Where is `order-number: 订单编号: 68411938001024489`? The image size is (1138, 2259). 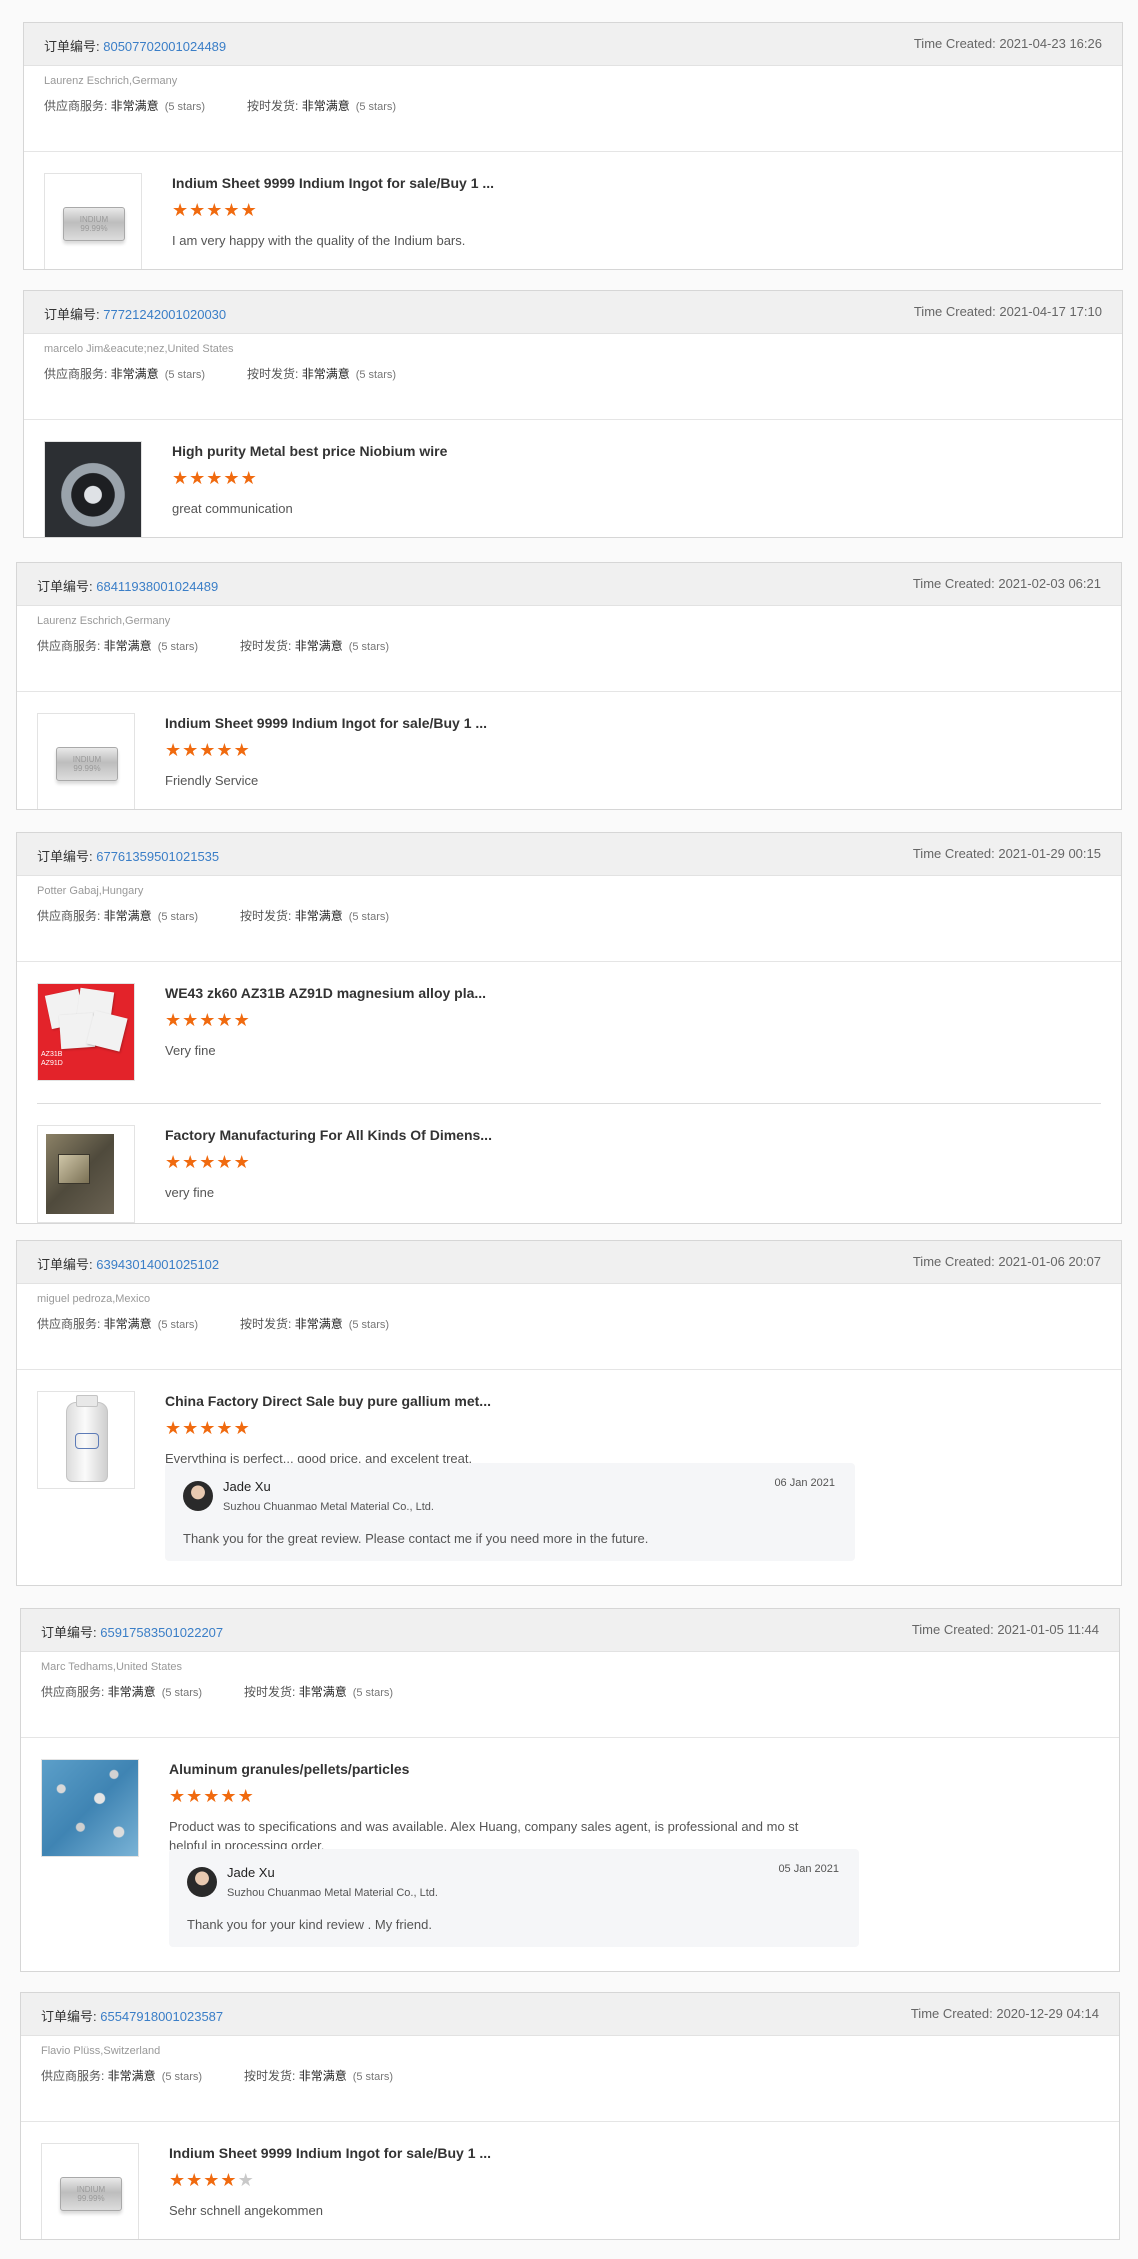 order-number: 订单编号: 68411938001024489 is located at coordinates (127, 585).